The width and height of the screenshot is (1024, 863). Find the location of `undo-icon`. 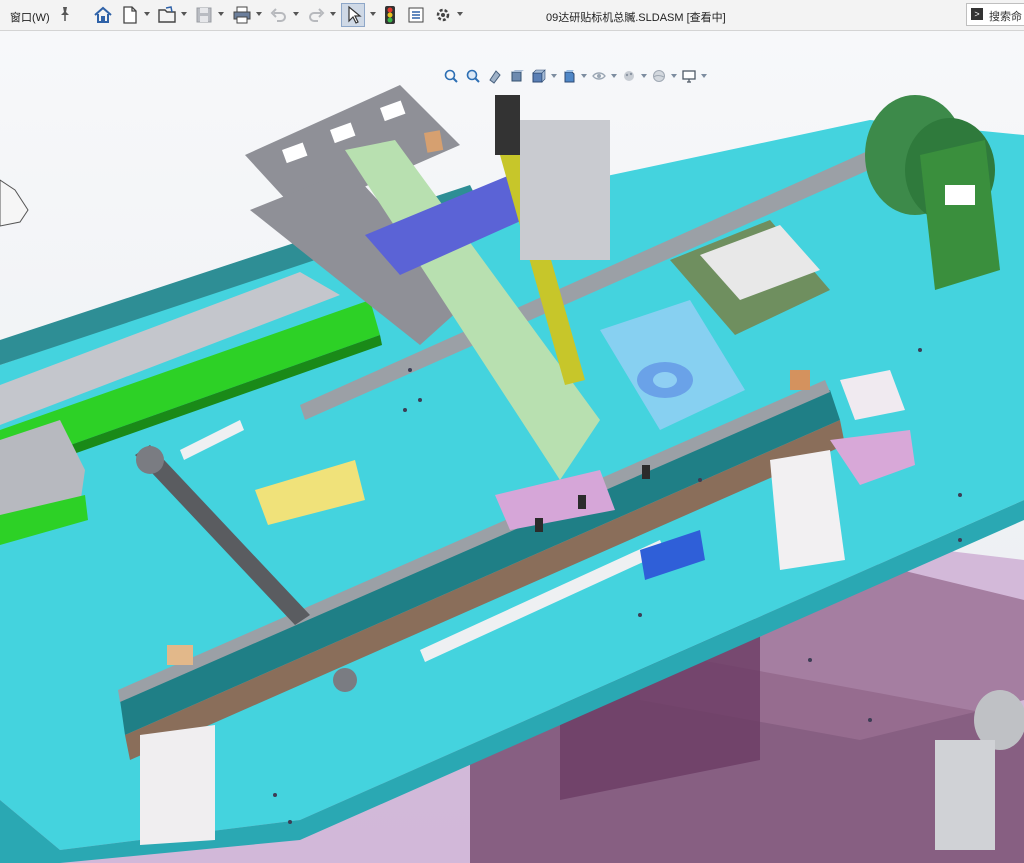

undo-icon is located at coordinates (279, 15).